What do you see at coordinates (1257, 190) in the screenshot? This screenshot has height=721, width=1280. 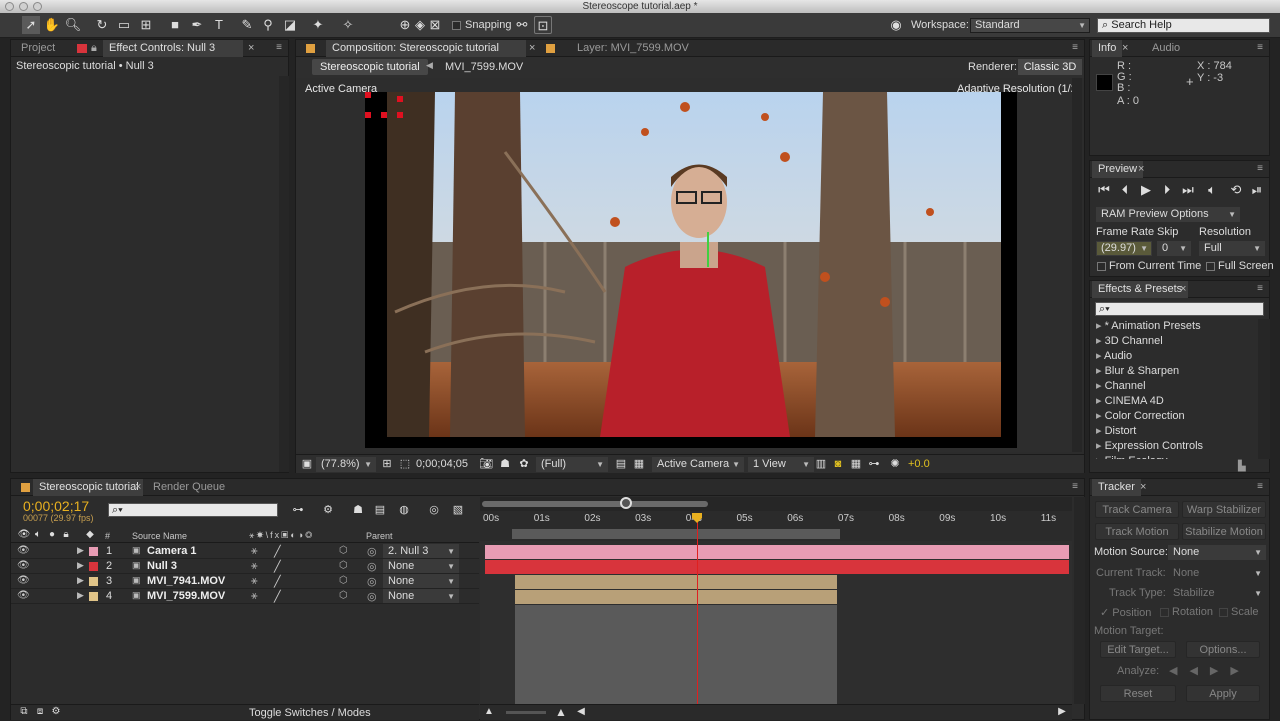 I see `ram-preview-icon: ⏯` at bounding box center [1257, 190].